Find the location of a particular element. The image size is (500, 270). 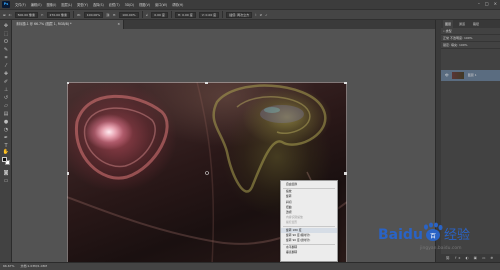

layer-row: 👁 图层 1 is located at coordinates (470, 75).